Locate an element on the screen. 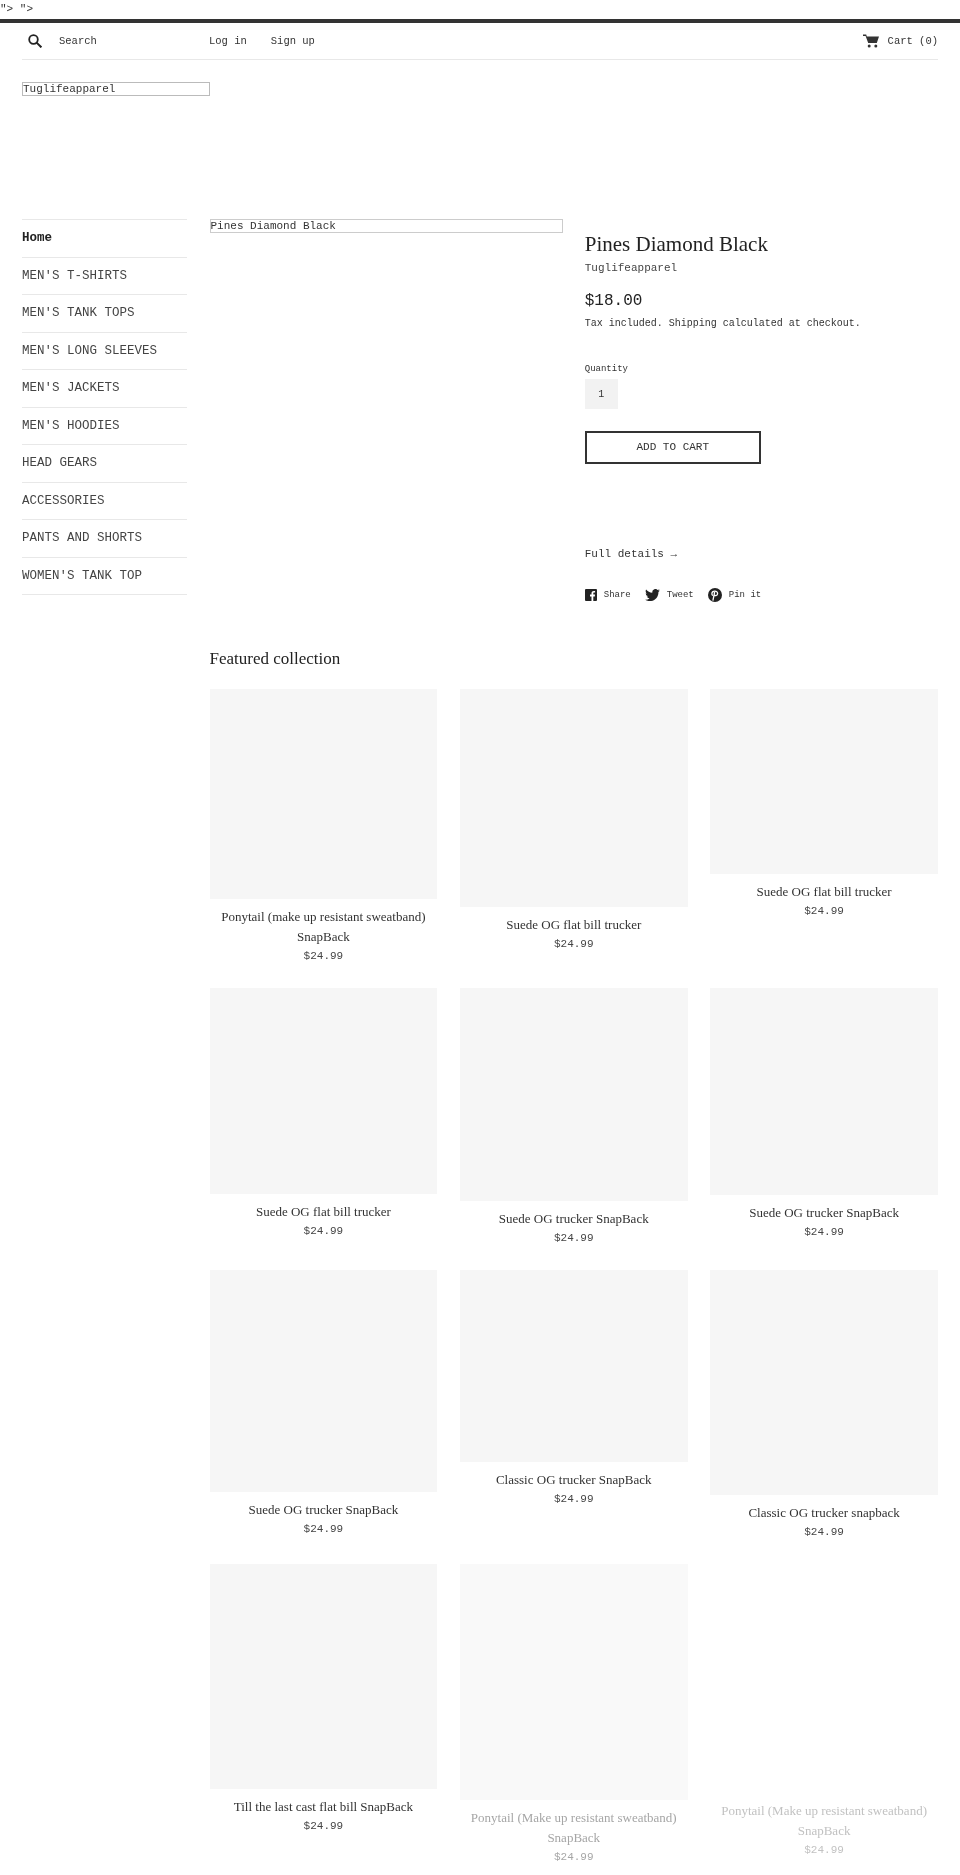  sidebar-link: Home is located at coordinates (37, 238).